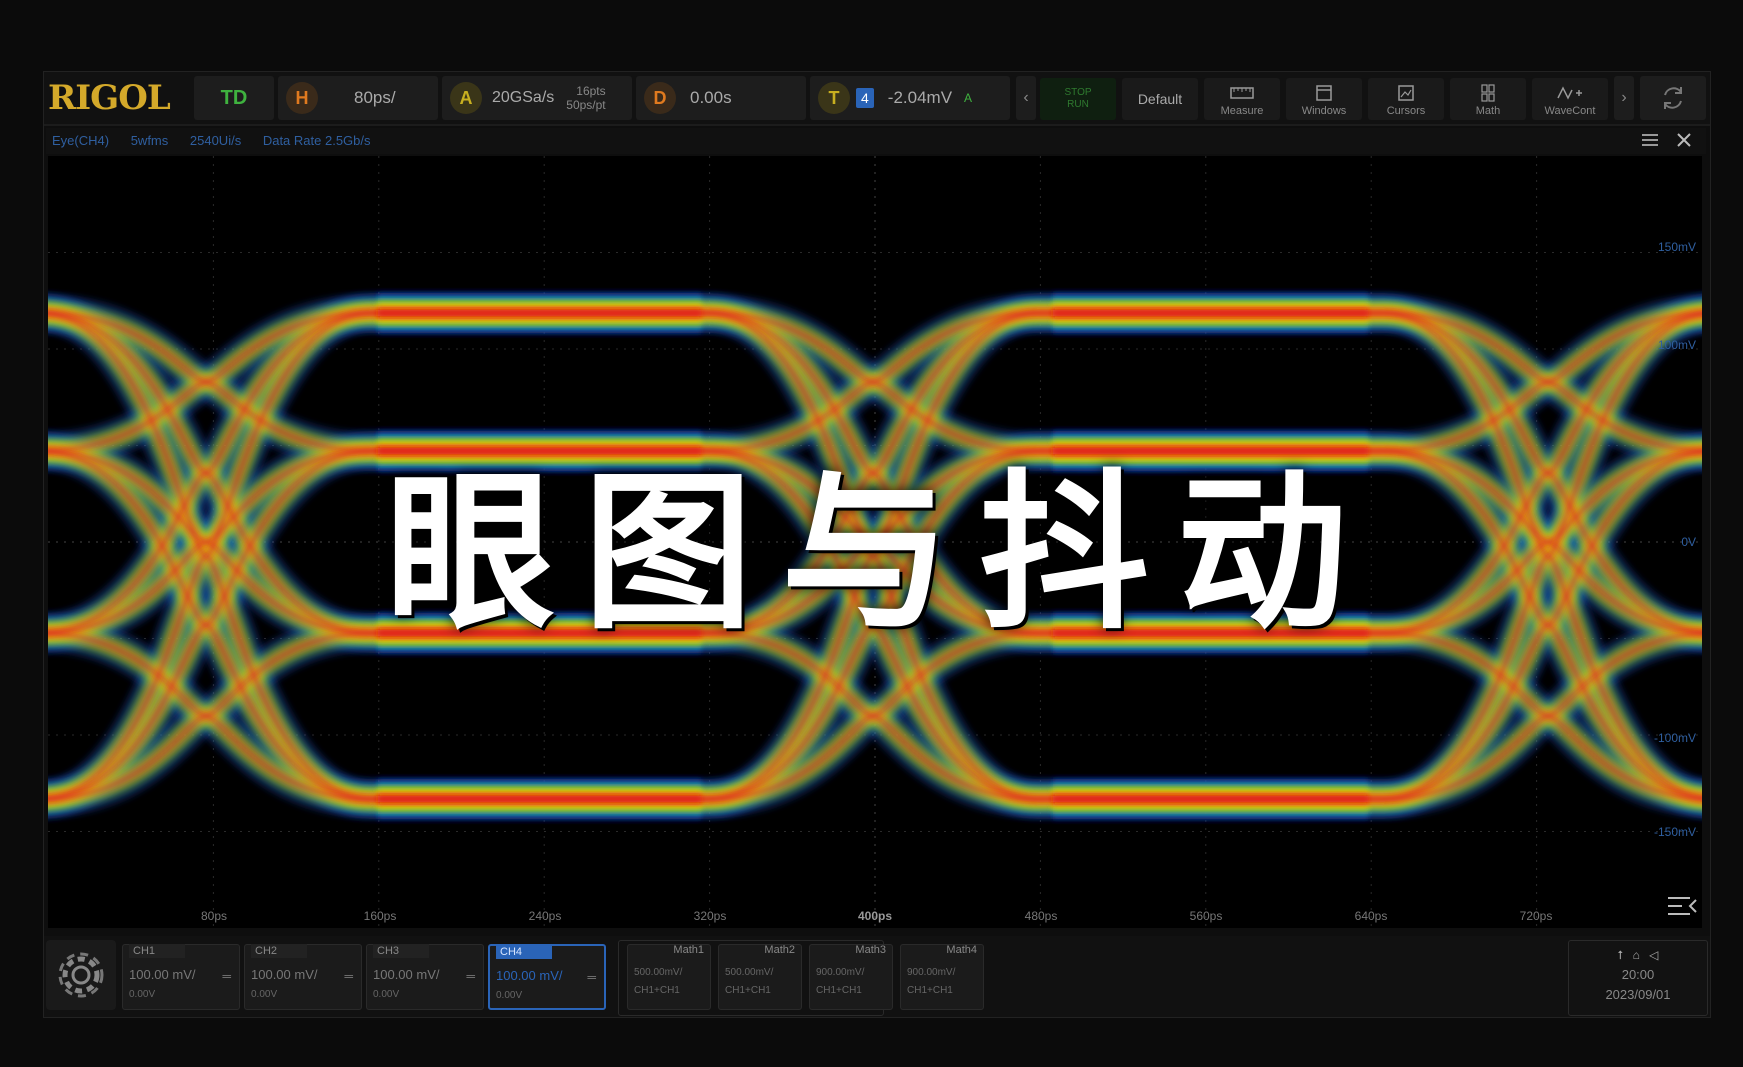  Describe the element at coordinates (873, 382) in the screenshot. I see `eye-trace` at that location.